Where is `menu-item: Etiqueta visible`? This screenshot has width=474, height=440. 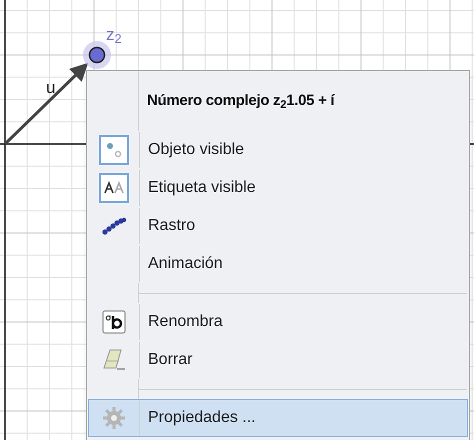
menu-item: Etiqueta visible is located at coordinates (278, 188).